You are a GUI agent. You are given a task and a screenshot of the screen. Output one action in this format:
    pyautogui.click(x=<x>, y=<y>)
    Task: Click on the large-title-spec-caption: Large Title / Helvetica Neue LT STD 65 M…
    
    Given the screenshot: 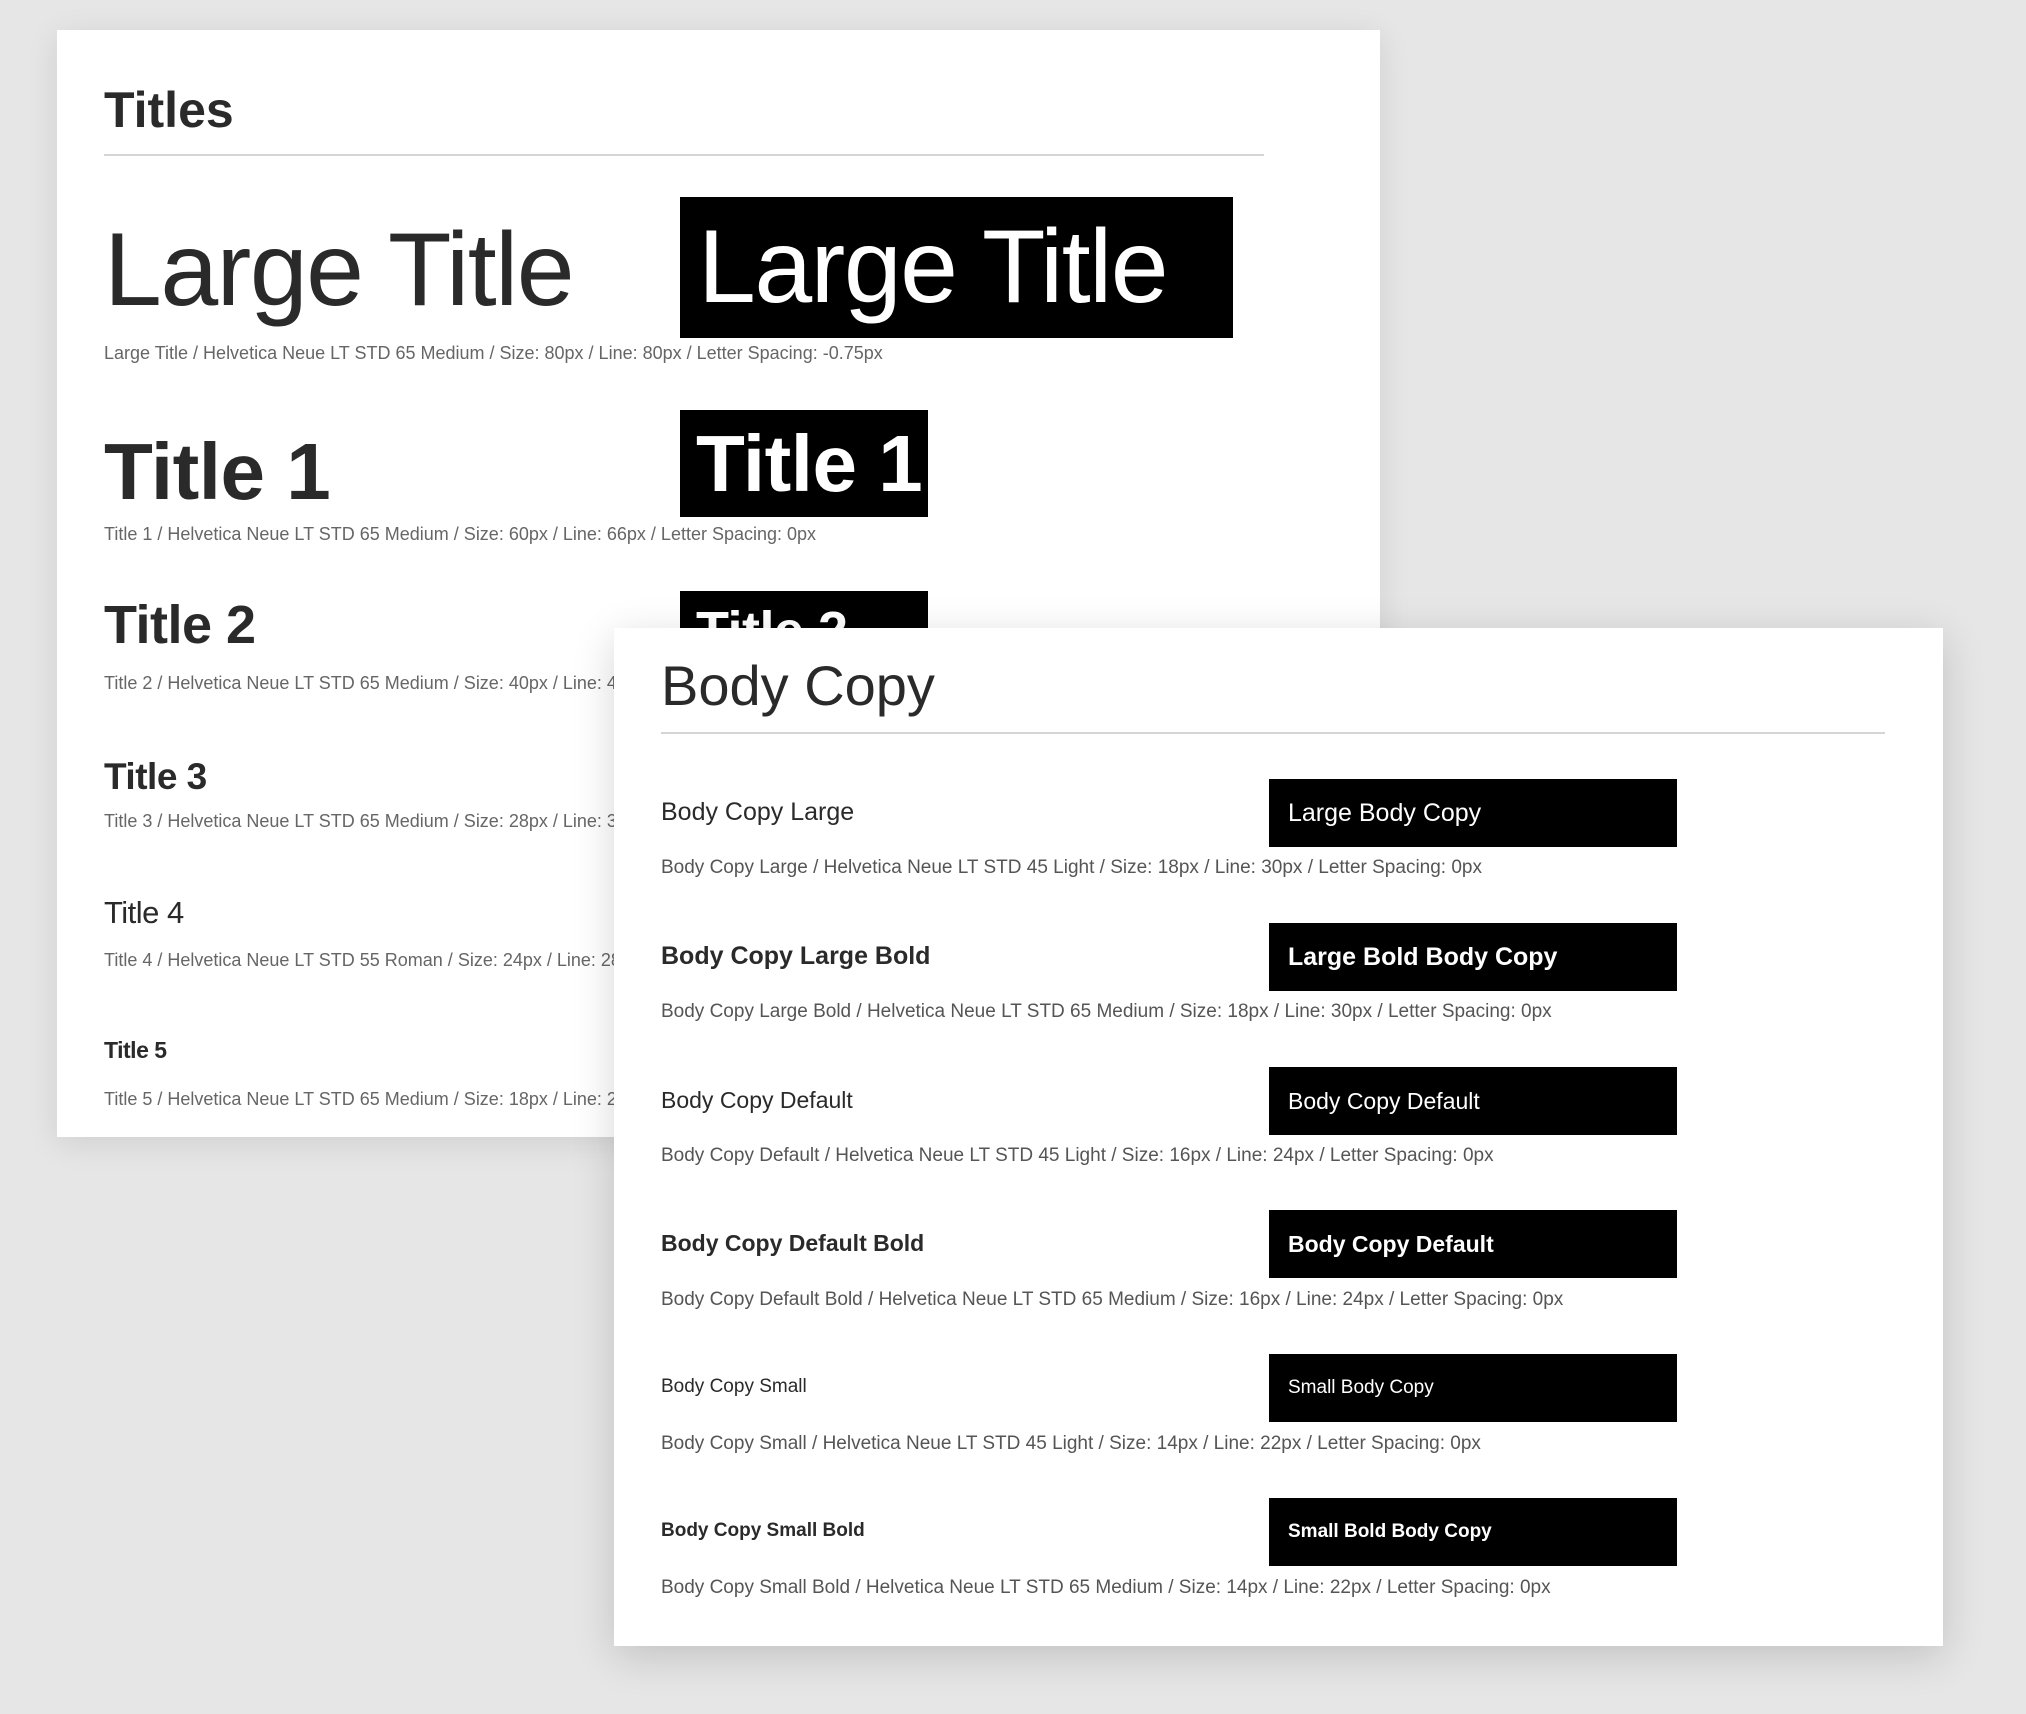 What is the action you would take?
    pyautogui.click(x=493, y=353)
    